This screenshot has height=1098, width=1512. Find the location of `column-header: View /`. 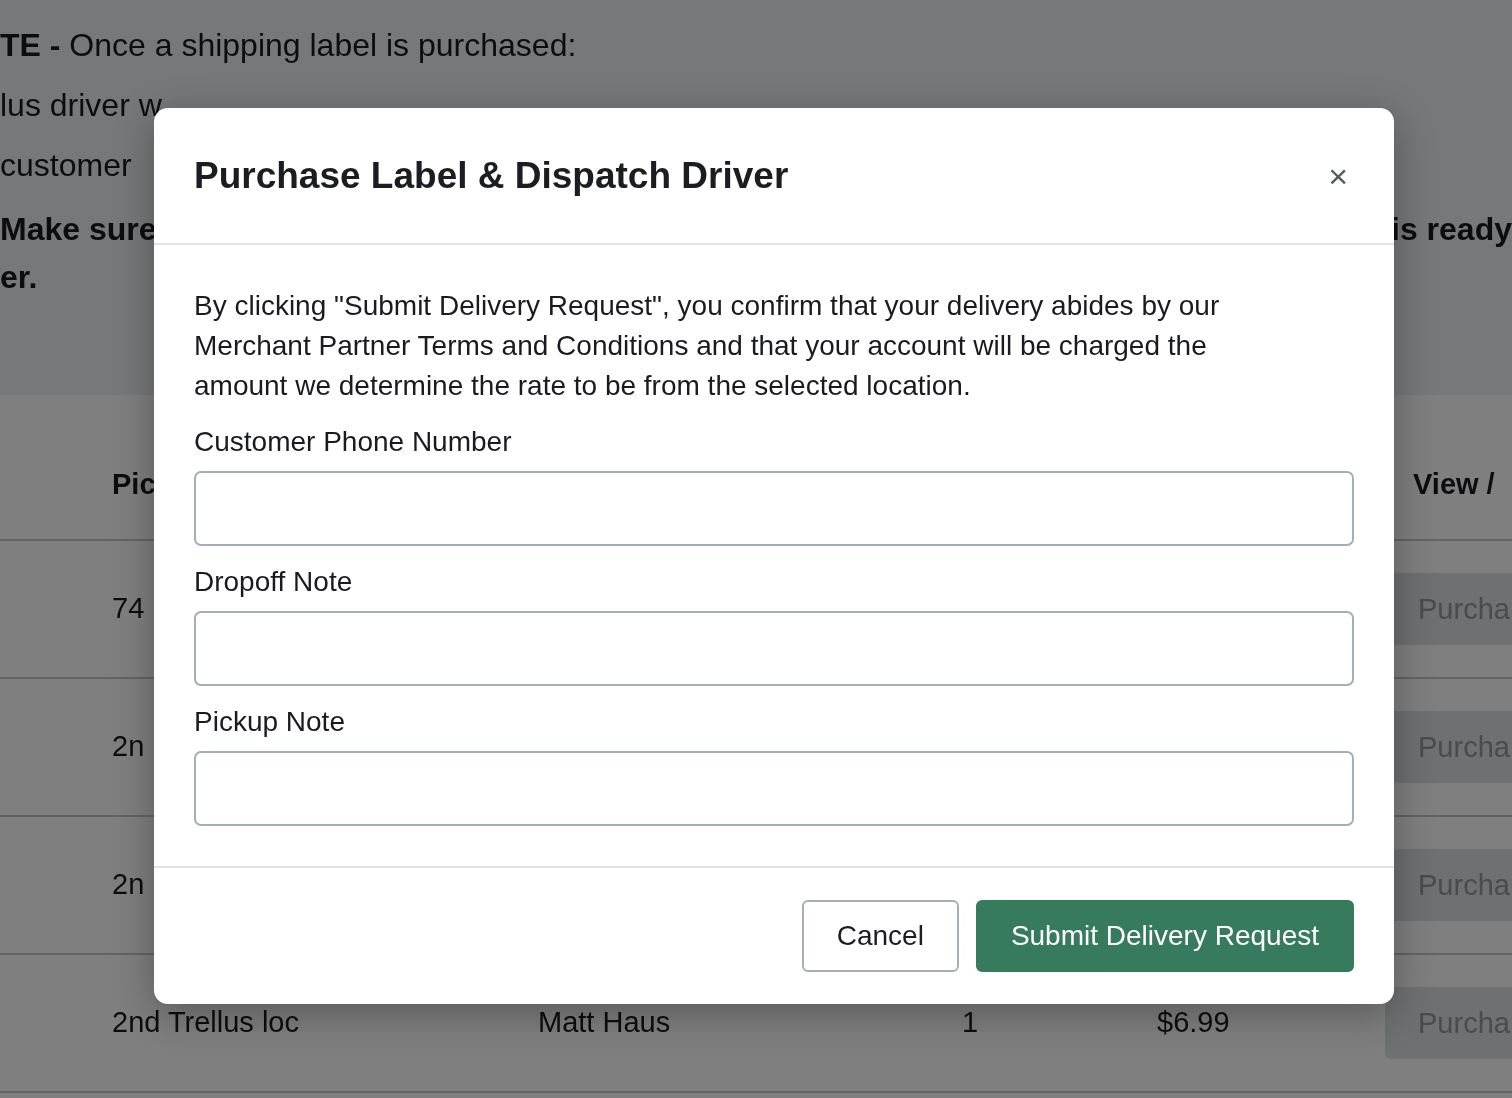

column-header: View / is located at coordinates (1454, 484).